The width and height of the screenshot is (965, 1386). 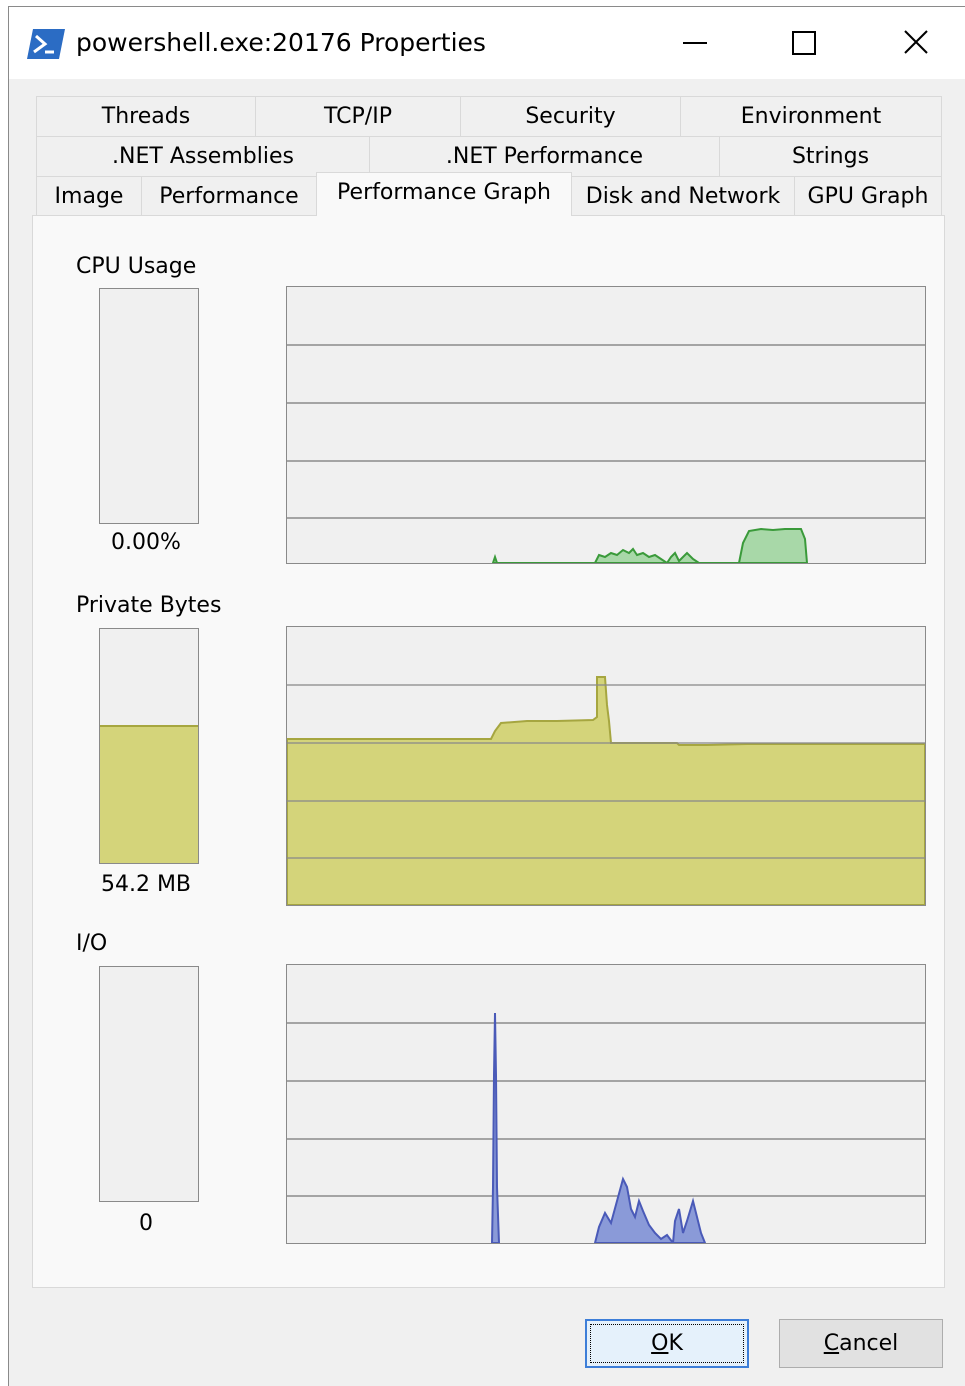 I want to click on io-spike-area, so click(x=495, y=1127).